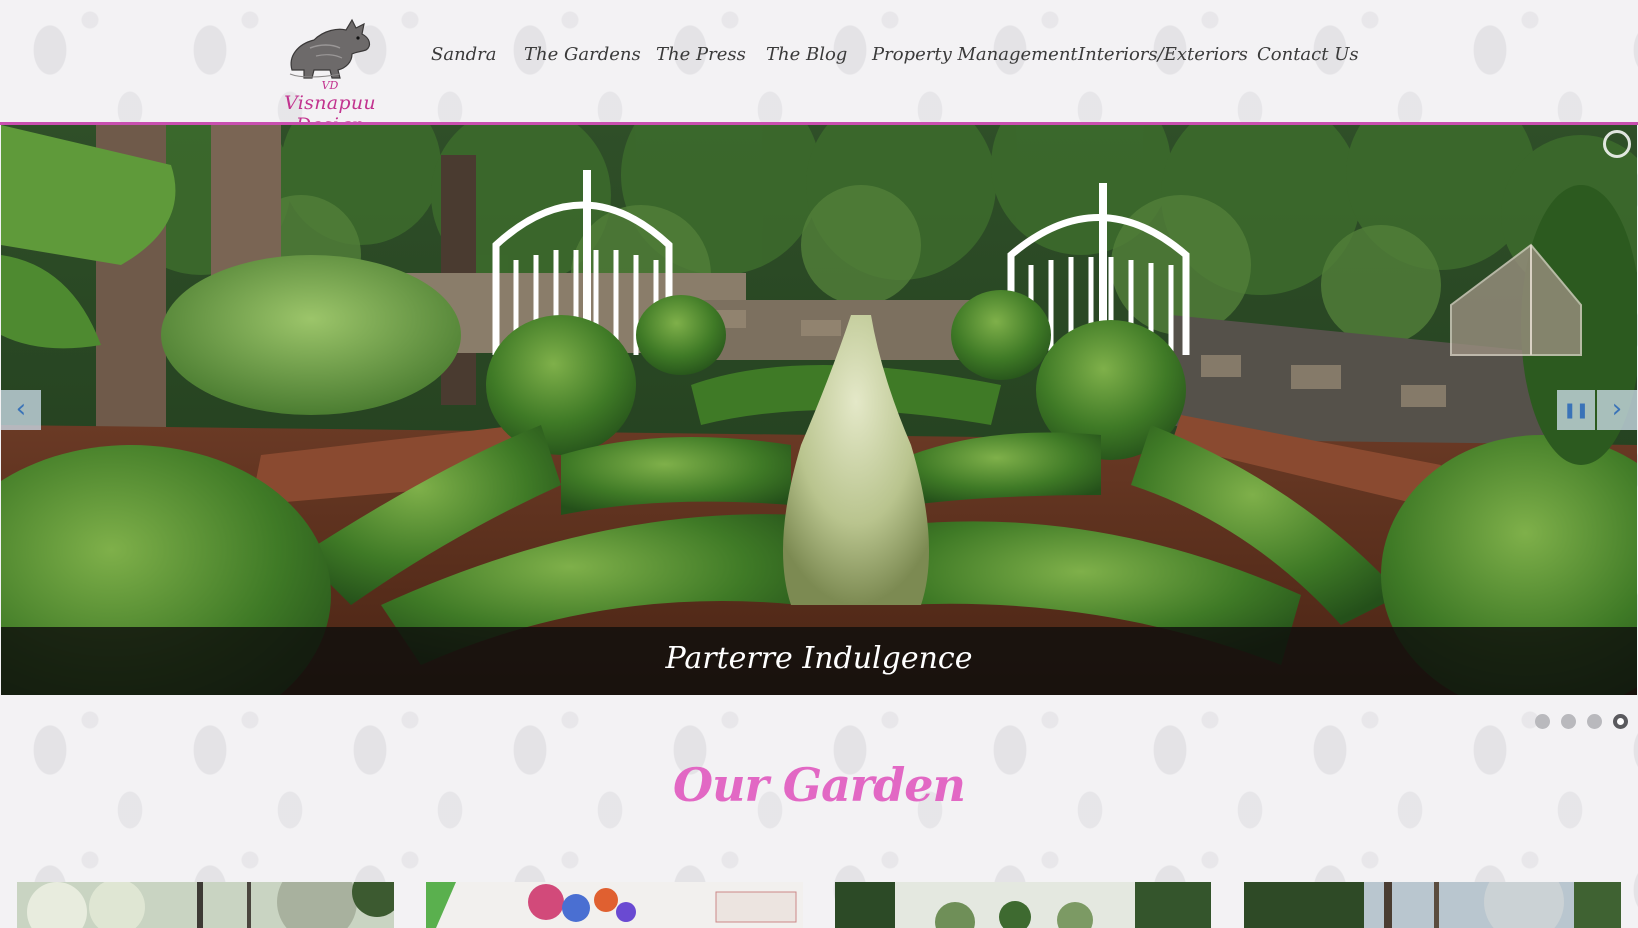  I want to click on section-title-our-garden: Our Garden, so click(819, 785).